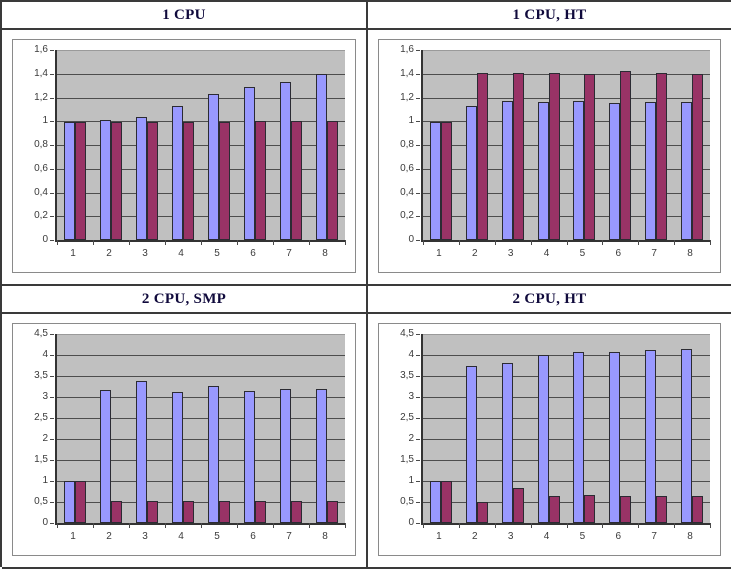 The height and width of the screenshot is (569, 731). I want to click on y-tick-label: 4, so click(411, 354).